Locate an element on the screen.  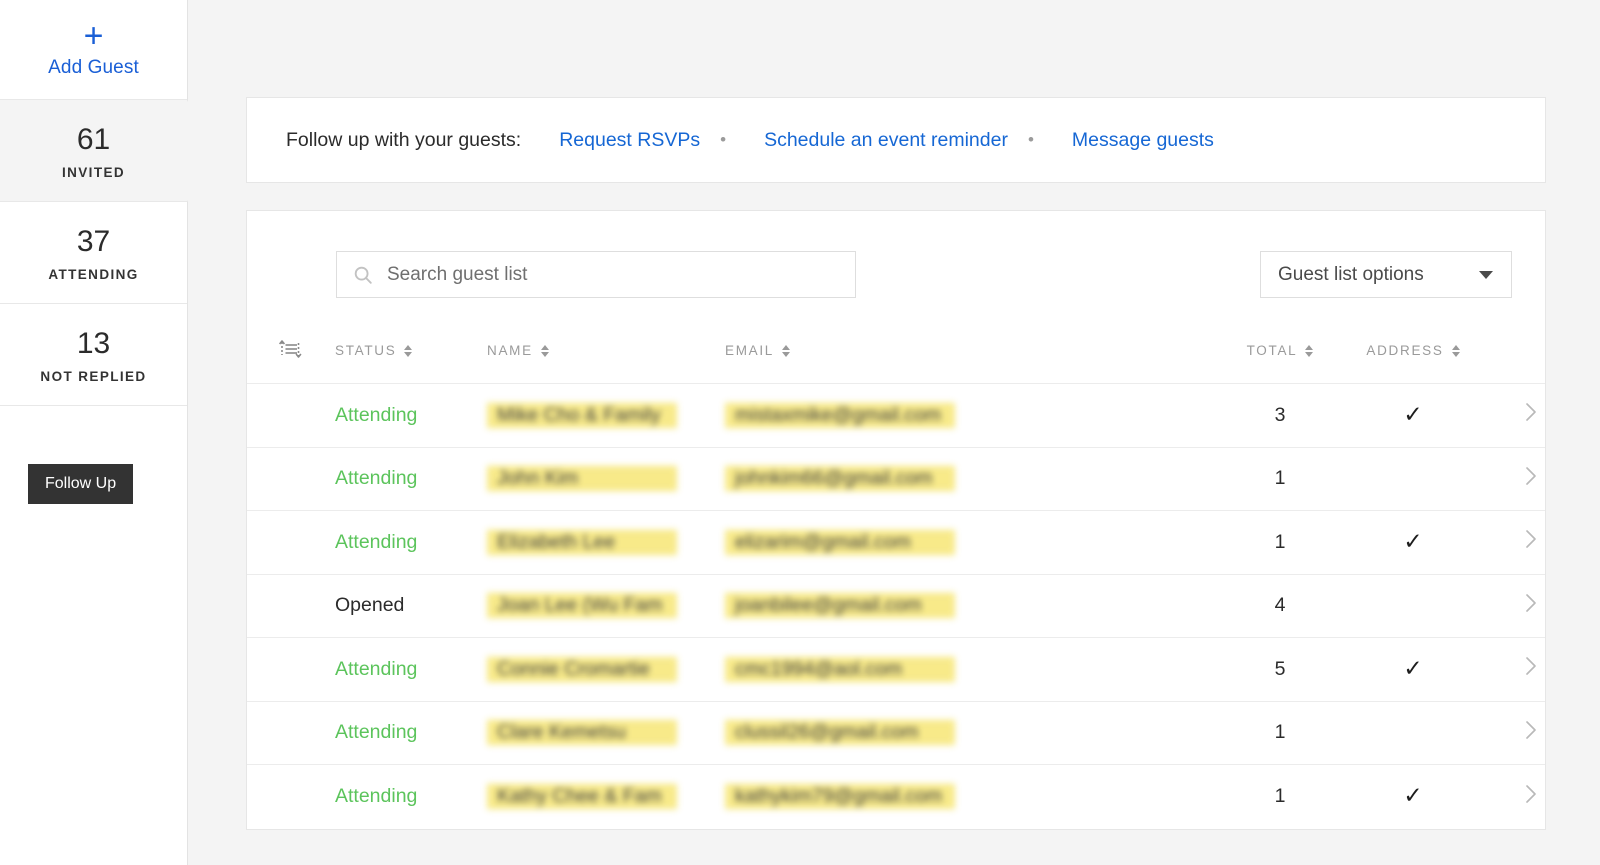
follow-up-section: Follow Up is located at coordinates (93, 455).